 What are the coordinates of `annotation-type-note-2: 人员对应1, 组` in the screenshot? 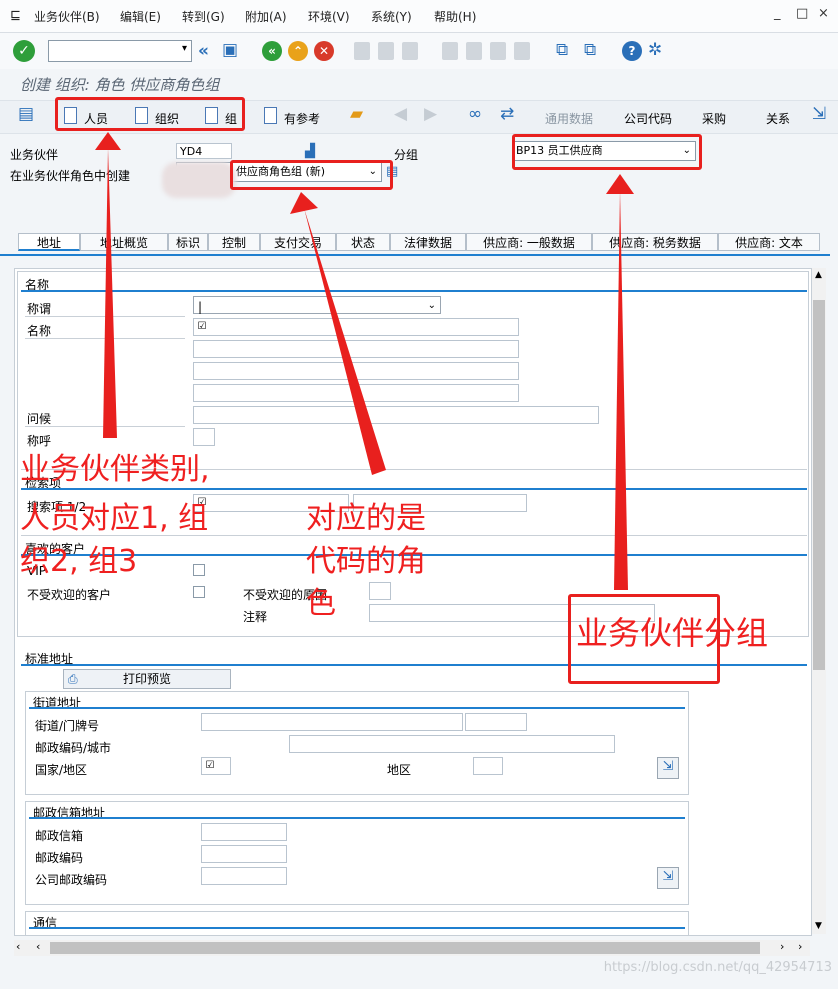 It's located at (114, 518).